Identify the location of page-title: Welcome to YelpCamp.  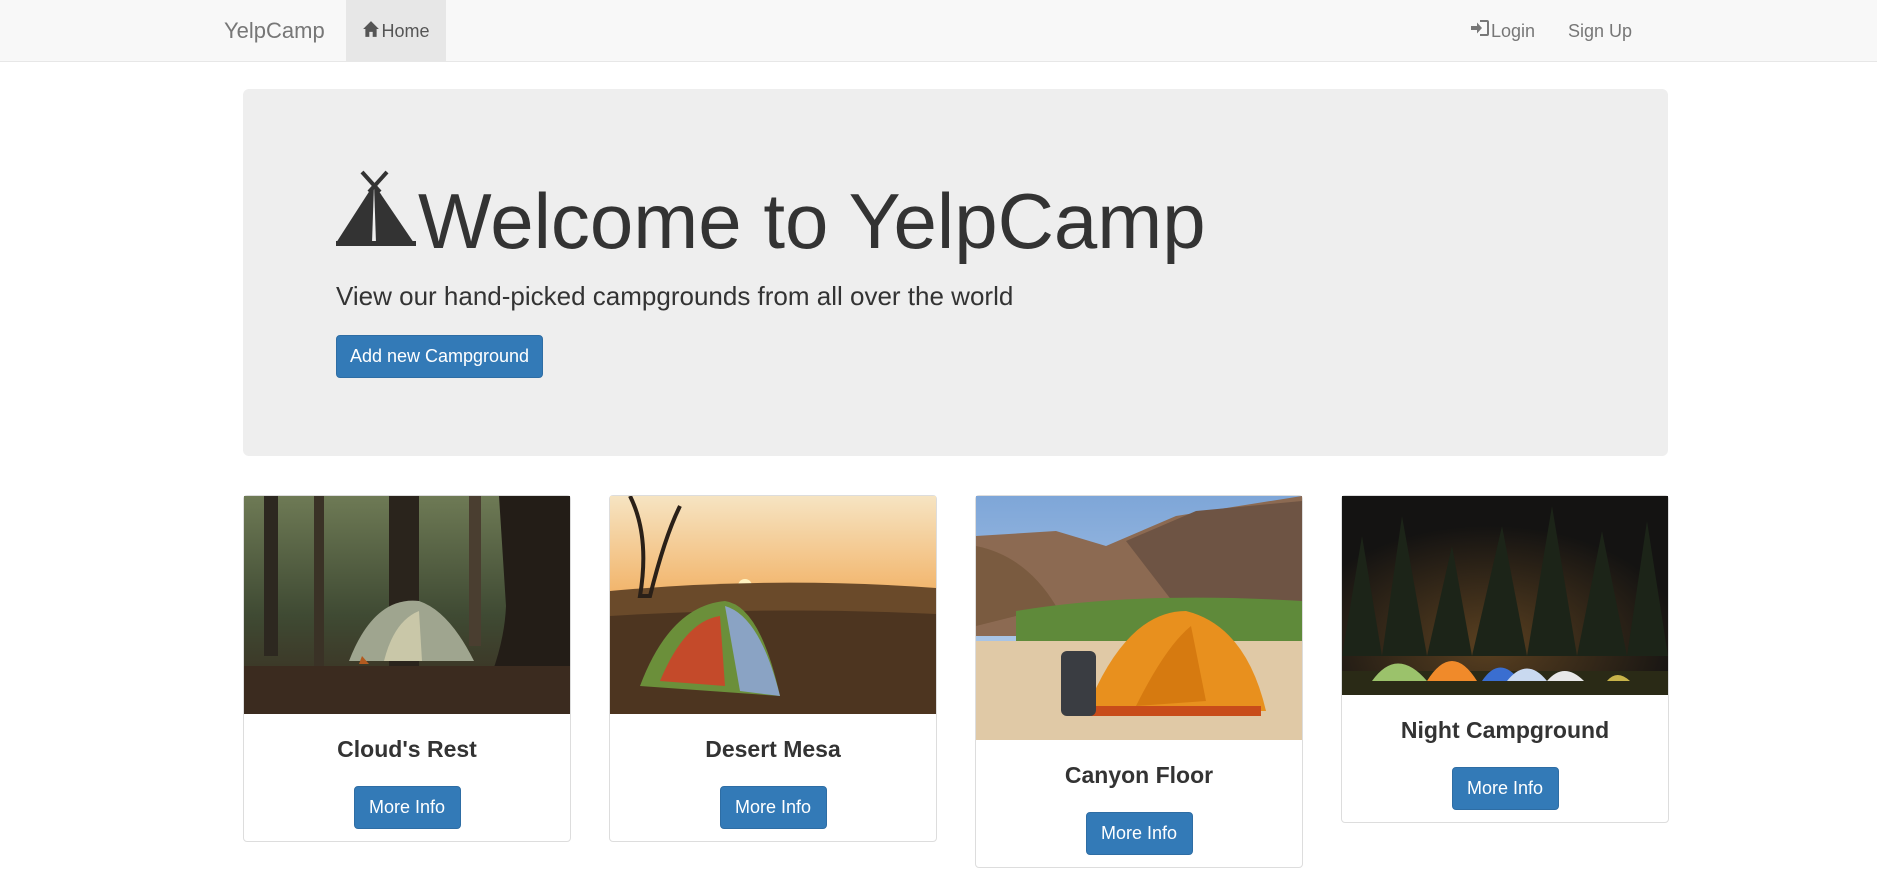
(771, 220).